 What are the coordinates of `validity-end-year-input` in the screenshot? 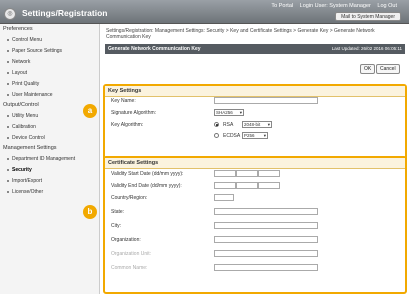 It's located at (269, 185).